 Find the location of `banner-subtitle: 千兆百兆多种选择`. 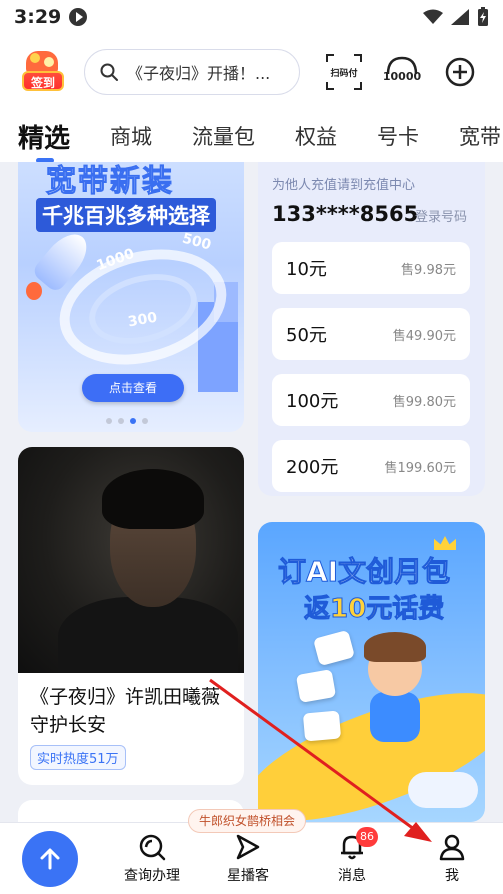

banner-subtitle: 千兆百兆多种选择 is located at coordinates (126, 215).